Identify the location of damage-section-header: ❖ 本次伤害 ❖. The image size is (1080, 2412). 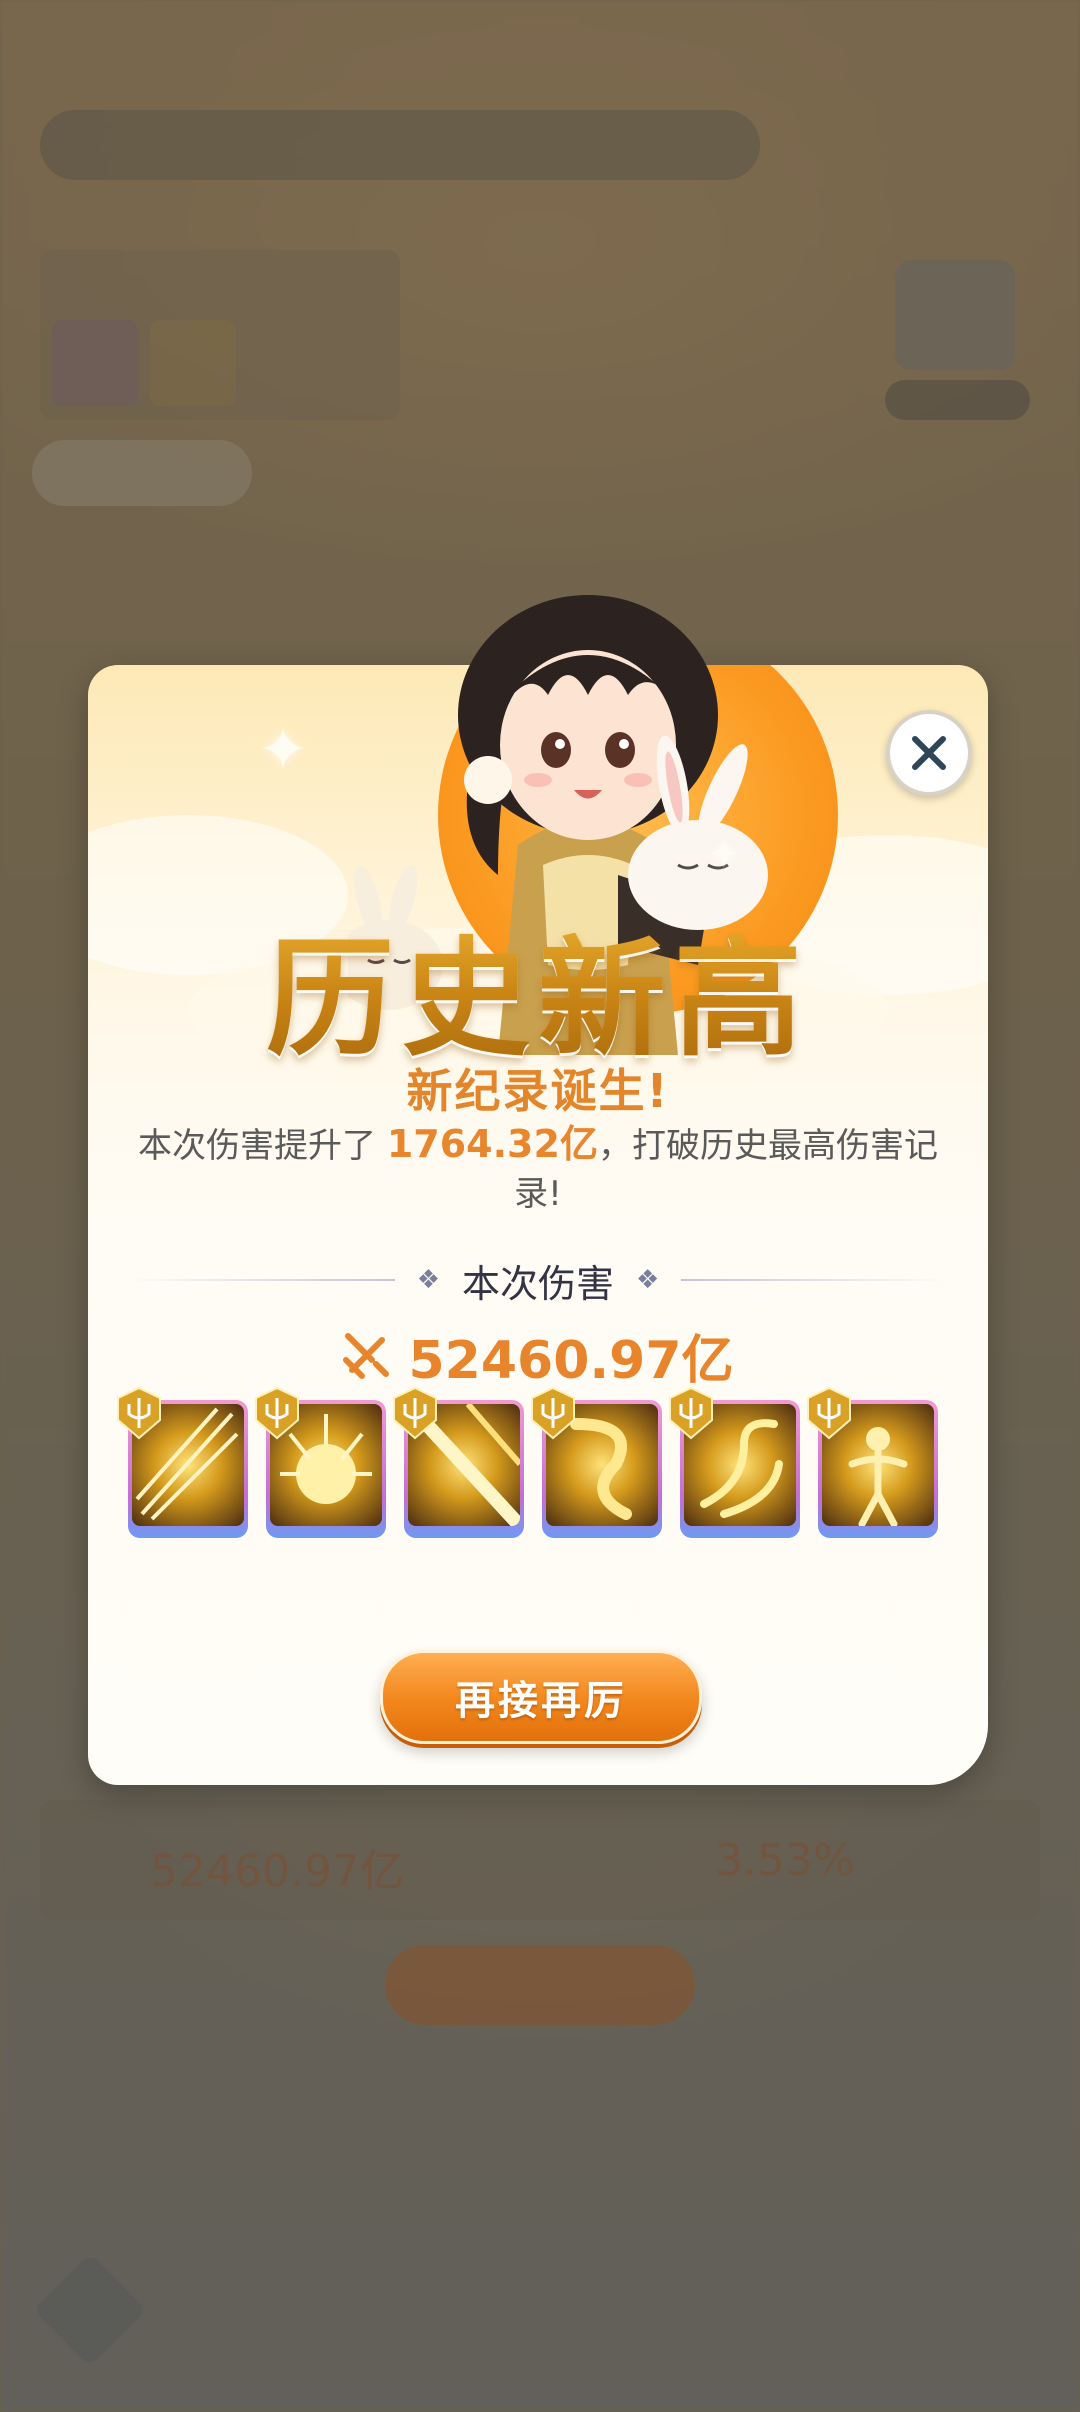
(538, 1280).